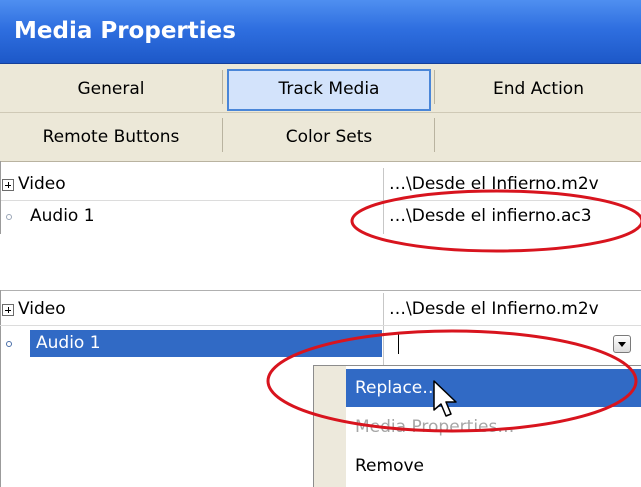 This screenshot has width=641, height=487. I want to click on menu-item-remove: Remove, so click(493, 466).